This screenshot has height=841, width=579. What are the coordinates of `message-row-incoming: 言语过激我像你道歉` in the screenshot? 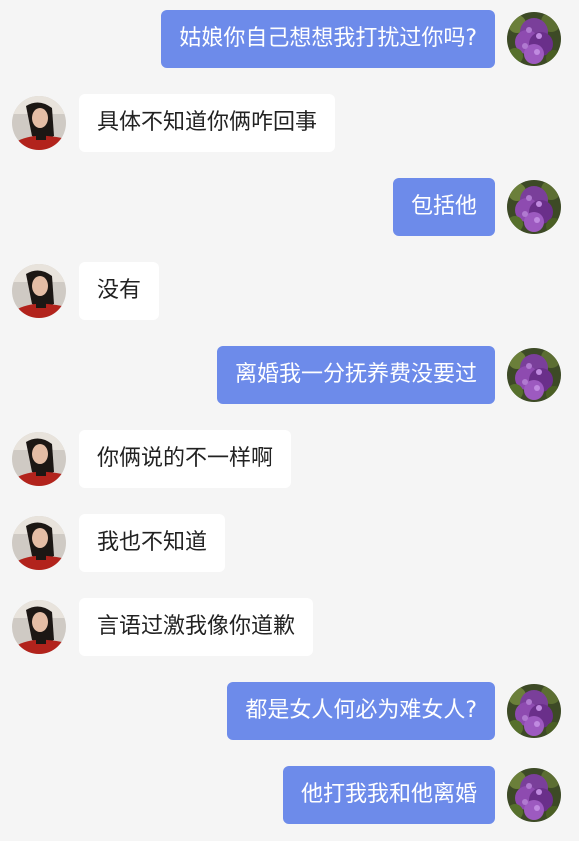 It's located at (289, 628).